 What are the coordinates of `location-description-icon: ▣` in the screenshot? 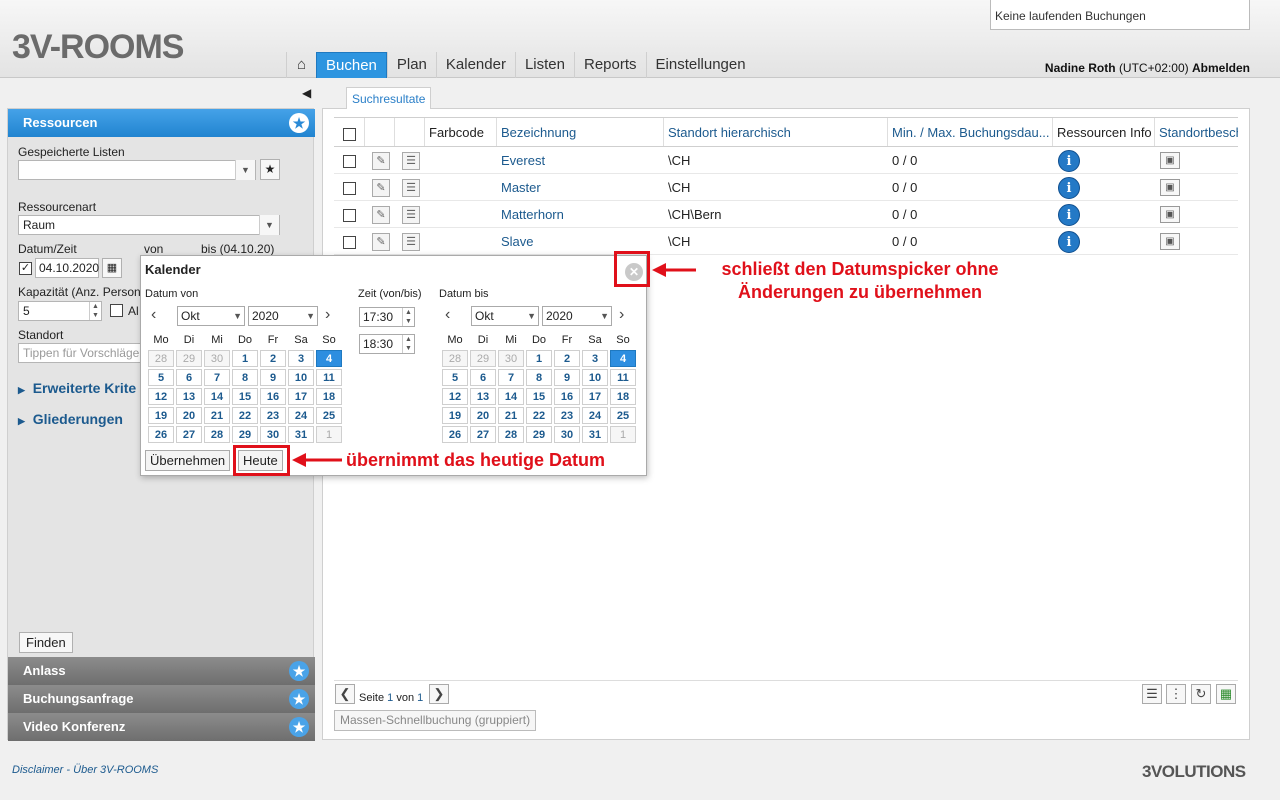 It's located at (1170, 187).